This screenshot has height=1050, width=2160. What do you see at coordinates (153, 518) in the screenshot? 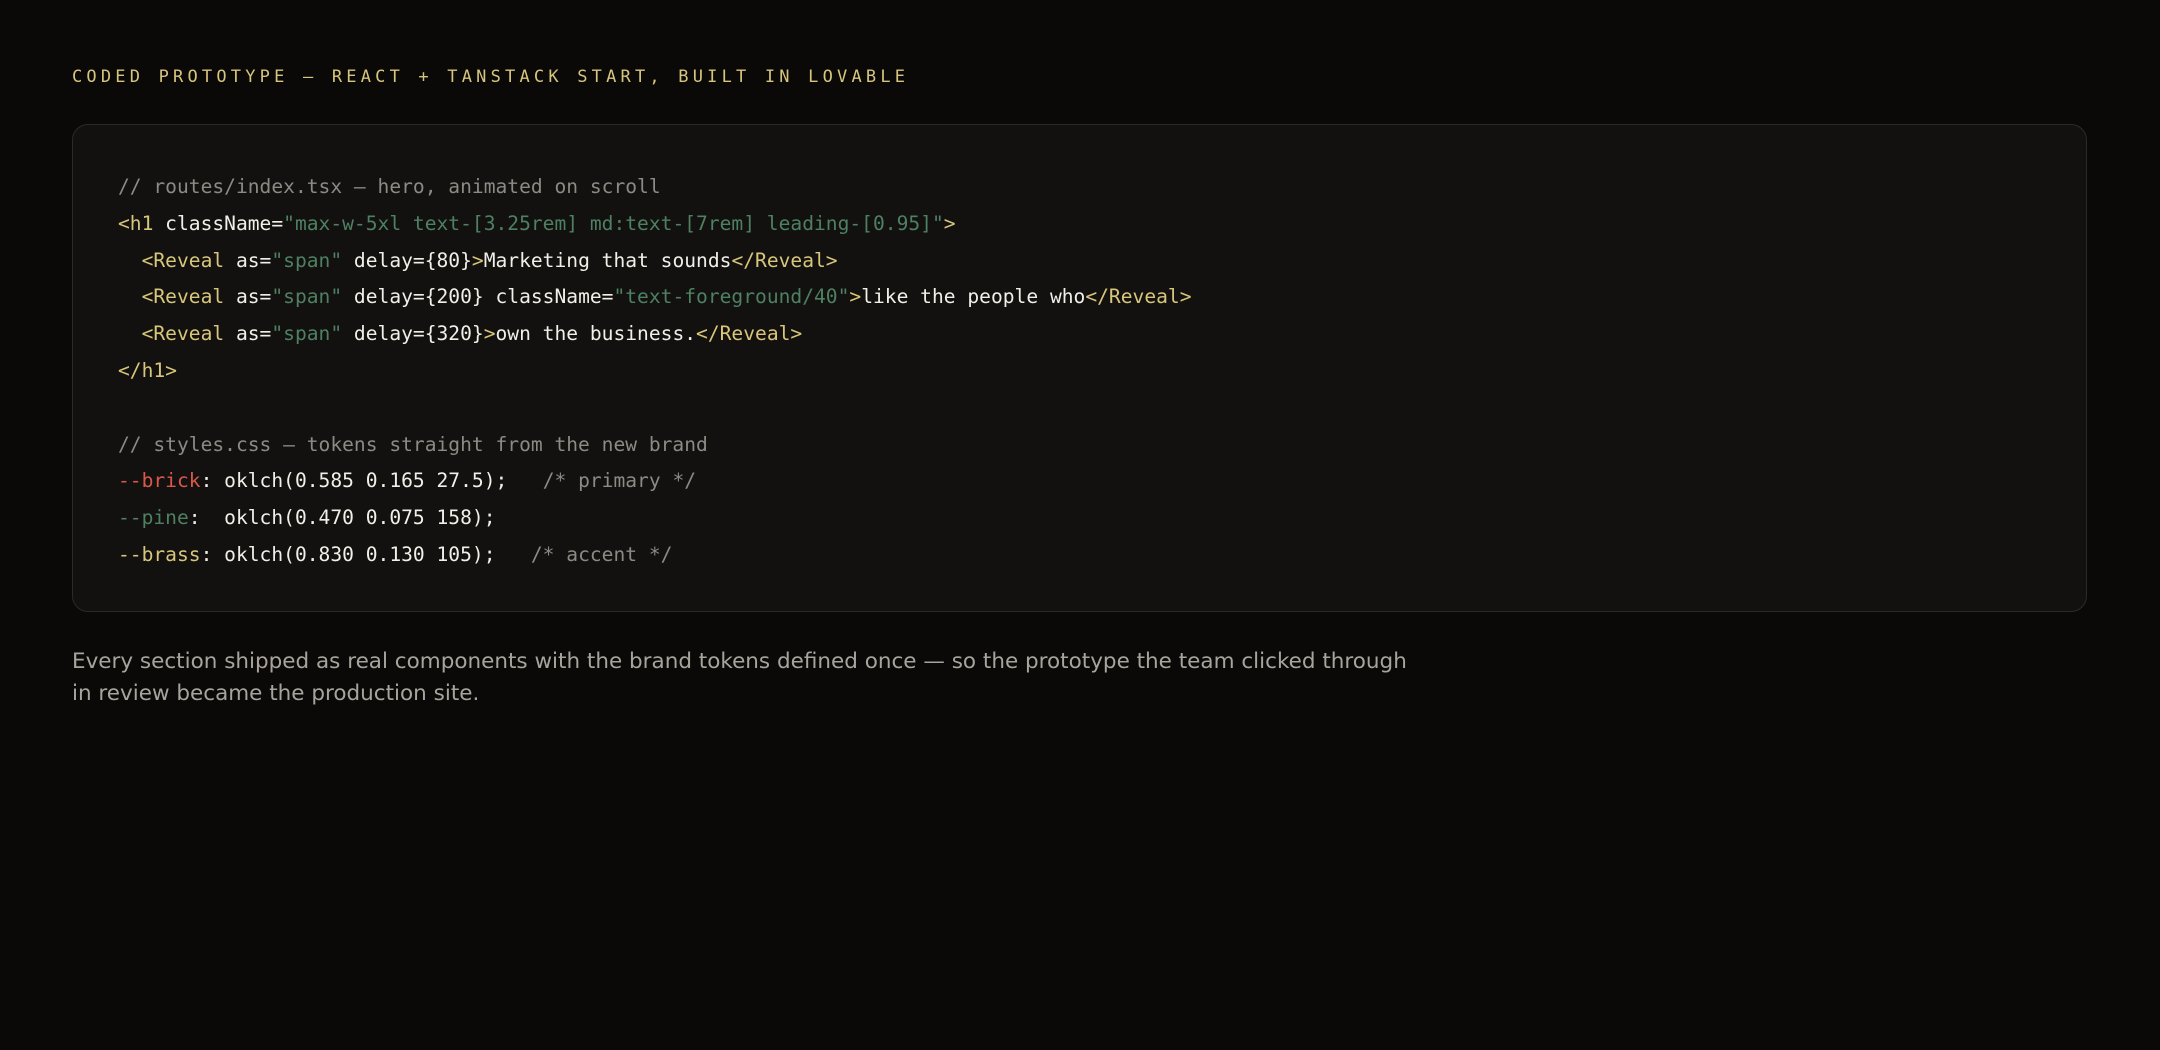
I see `code-token-pine: --pine` at bounding box center [153, 518].